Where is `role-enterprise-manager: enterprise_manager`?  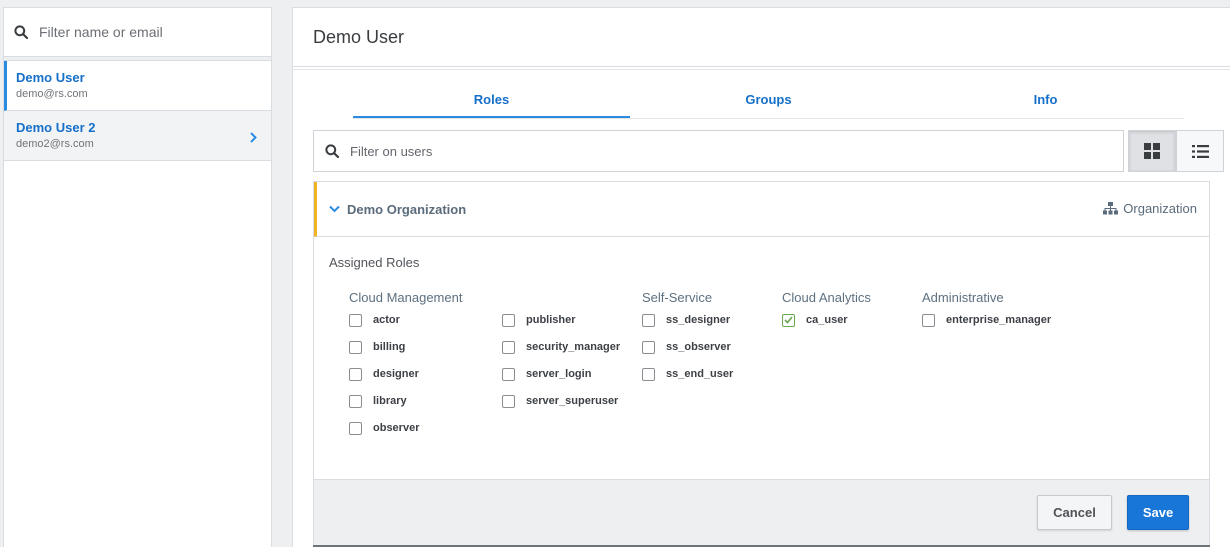 role-enterprise-manager: enterprise_manager is located at coordinates (986, 320).